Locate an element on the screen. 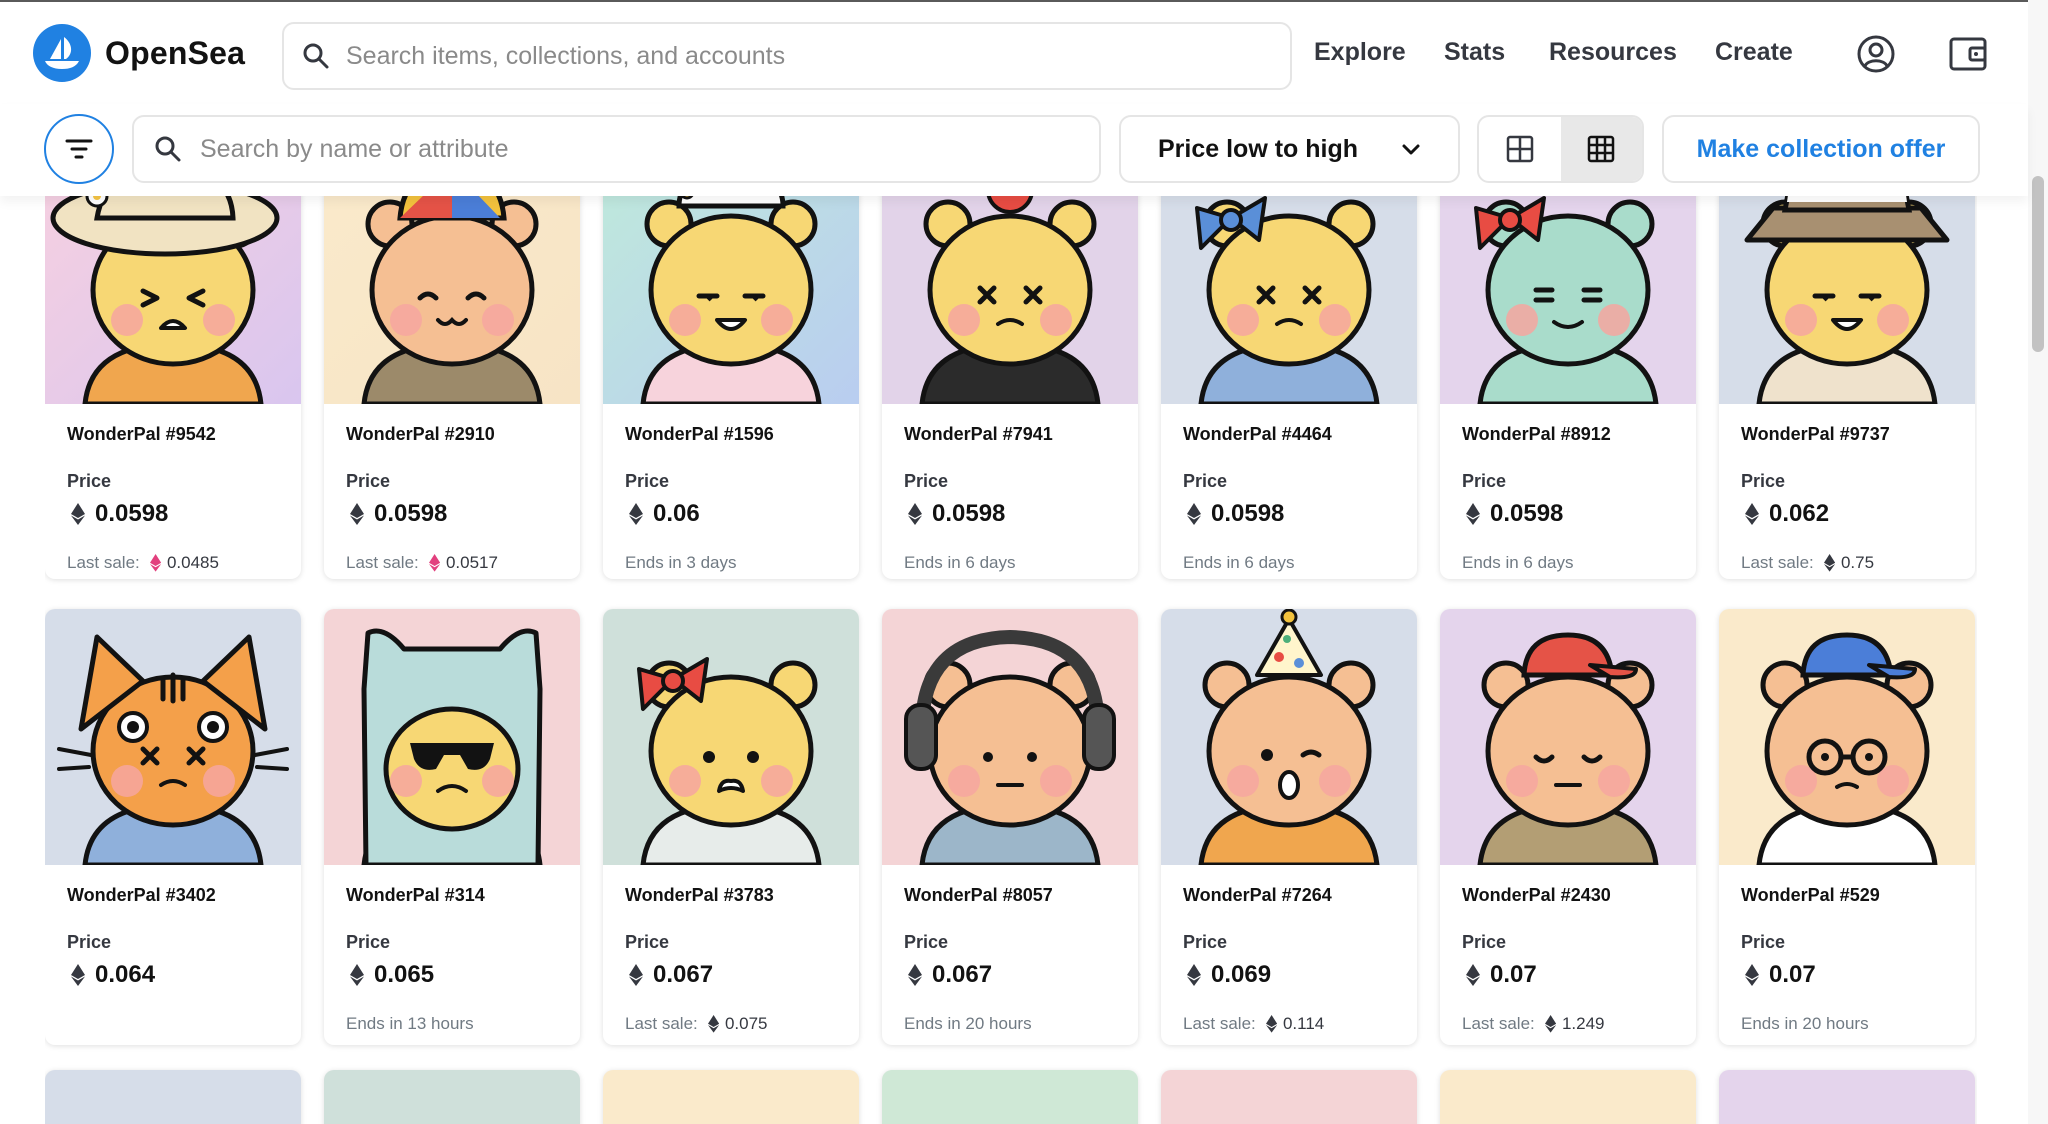 The image size is (2048, 1124). last-sale-price: 1.249 is located at coordinates (1583, 1023).